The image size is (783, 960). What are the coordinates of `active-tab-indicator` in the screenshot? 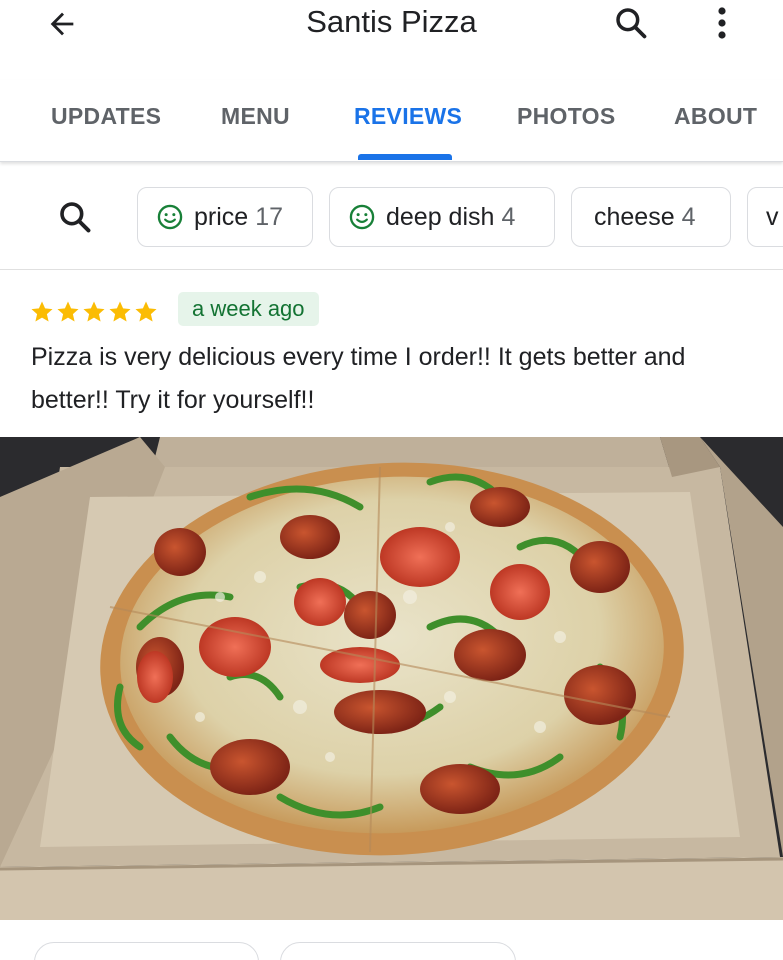 It's located at (405, 157).